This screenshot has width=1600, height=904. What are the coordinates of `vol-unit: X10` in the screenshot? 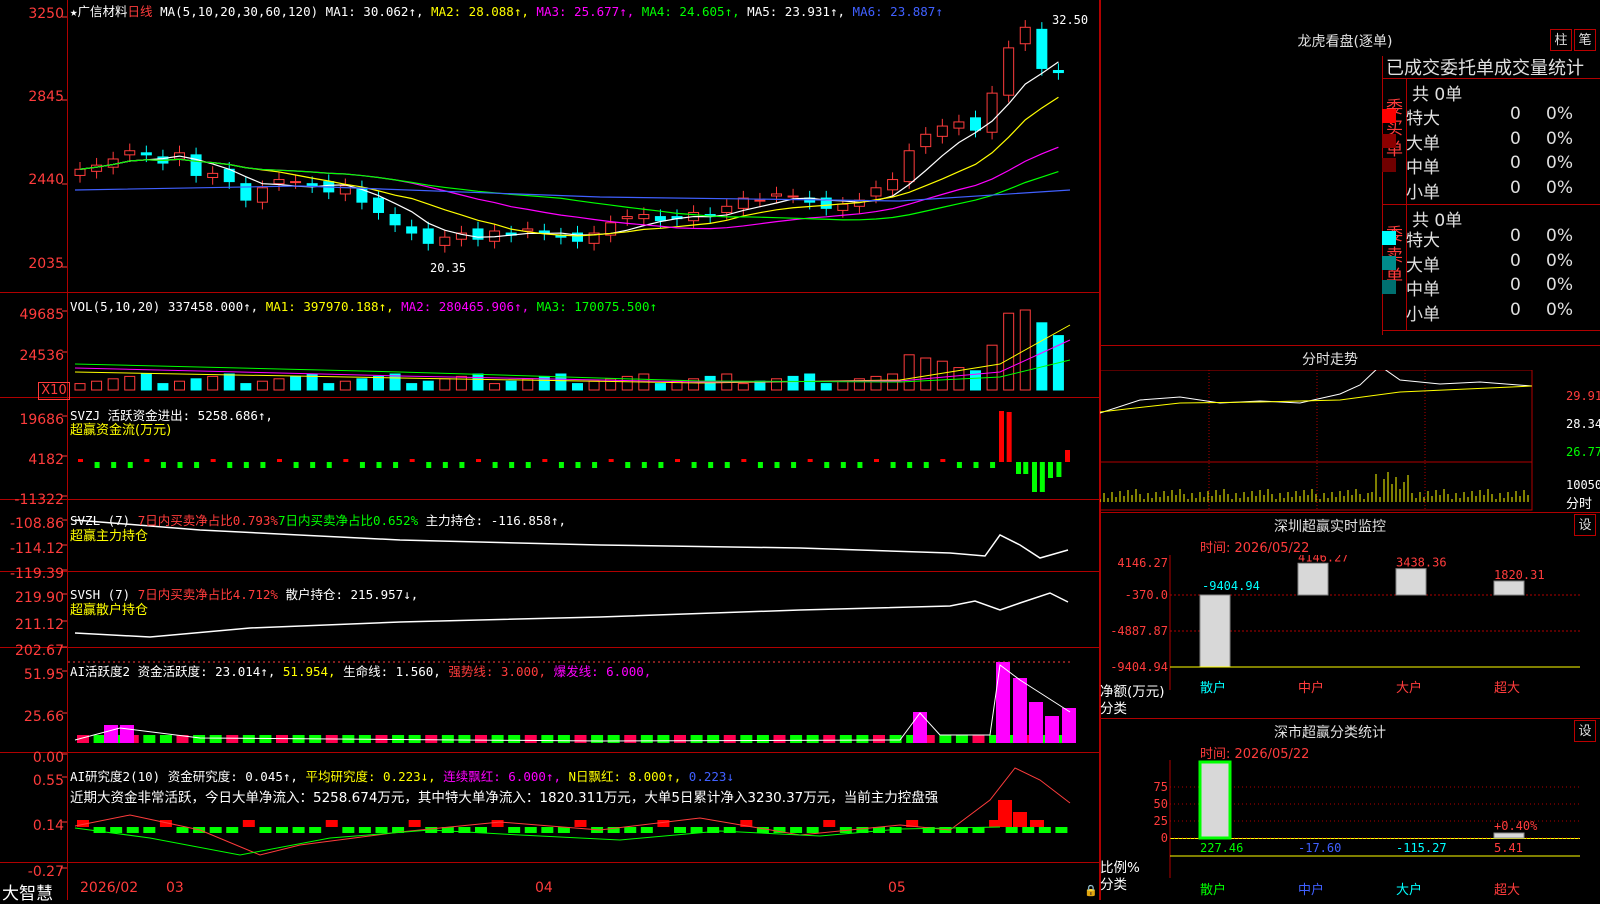 It's located at (54, 391).